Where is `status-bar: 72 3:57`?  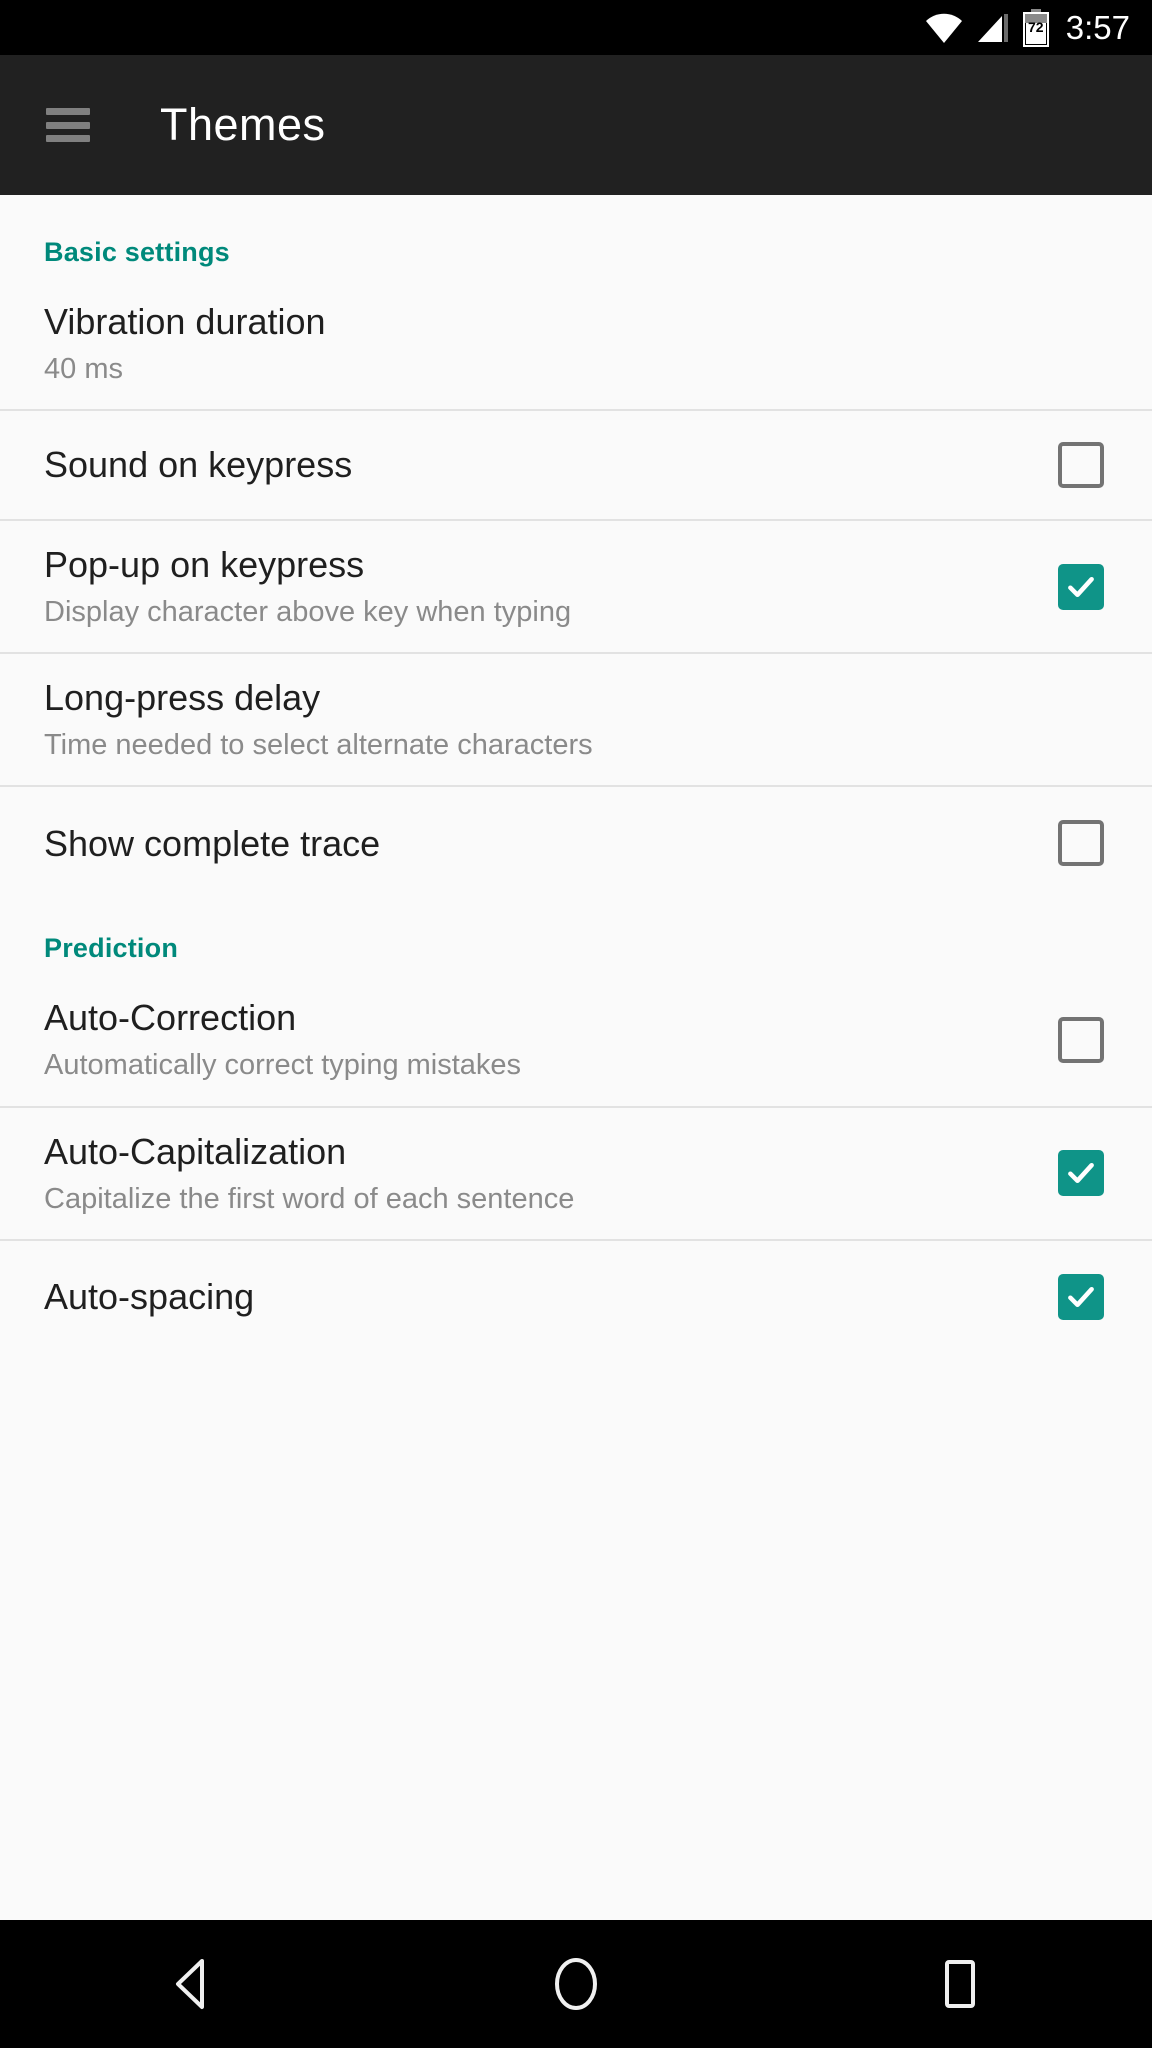 status-bar: 72 3:57 is located at coordinates (576, 27).